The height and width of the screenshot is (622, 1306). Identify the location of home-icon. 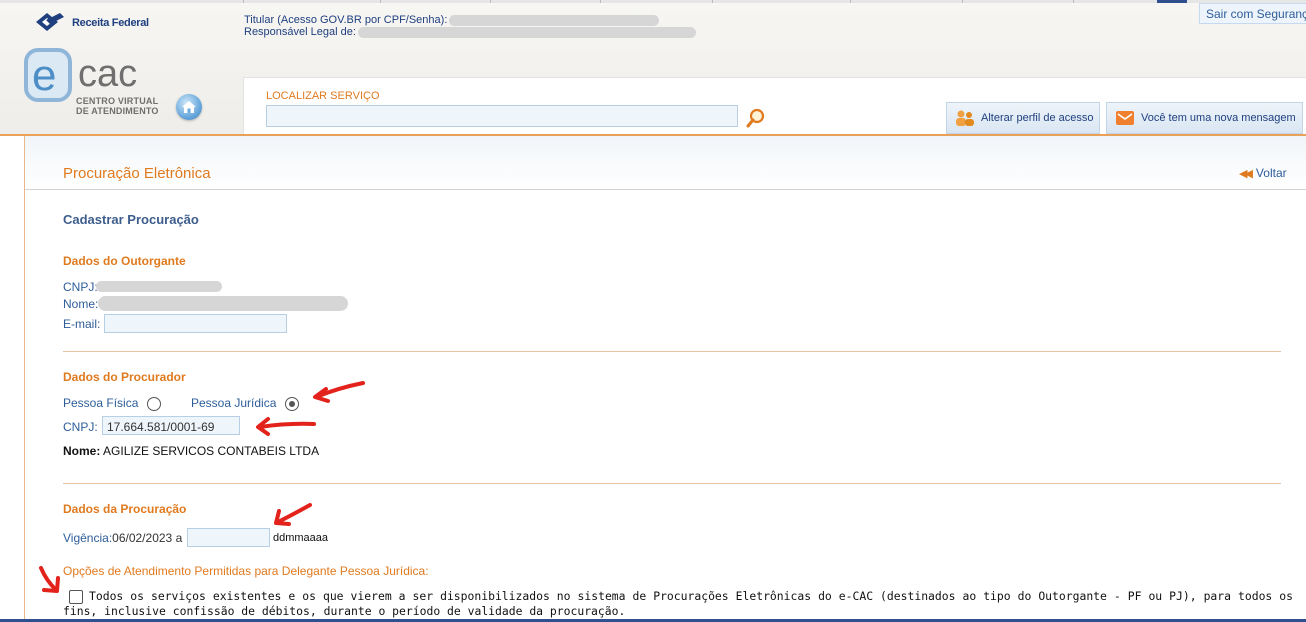
(189, 107).